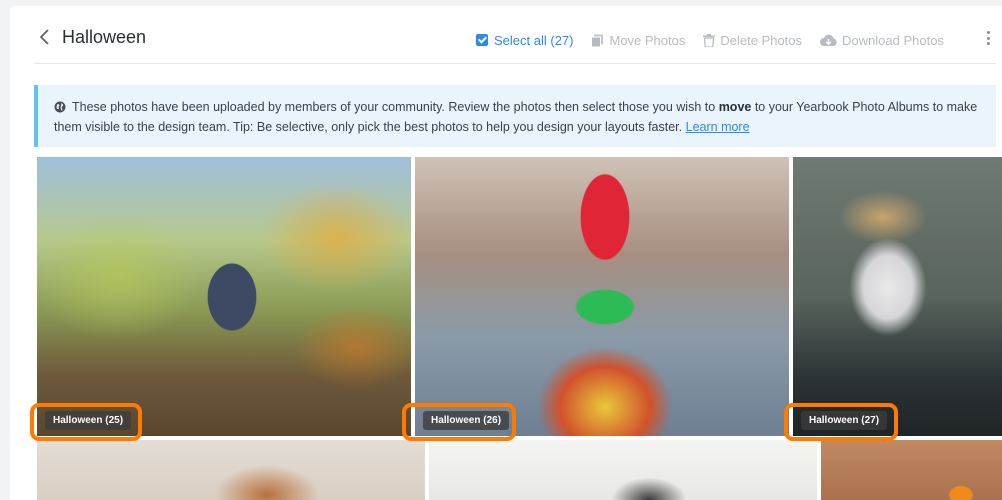  What do you see at coordinates (893, 40) in the screenshot?
I see `download-photos-label: Download Photos` at bounding box center [893, 40].